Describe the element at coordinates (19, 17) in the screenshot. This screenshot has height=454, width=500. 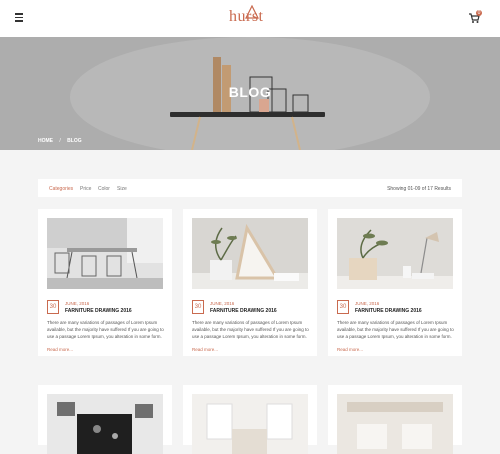
I see `hamburger-icon` at that location.